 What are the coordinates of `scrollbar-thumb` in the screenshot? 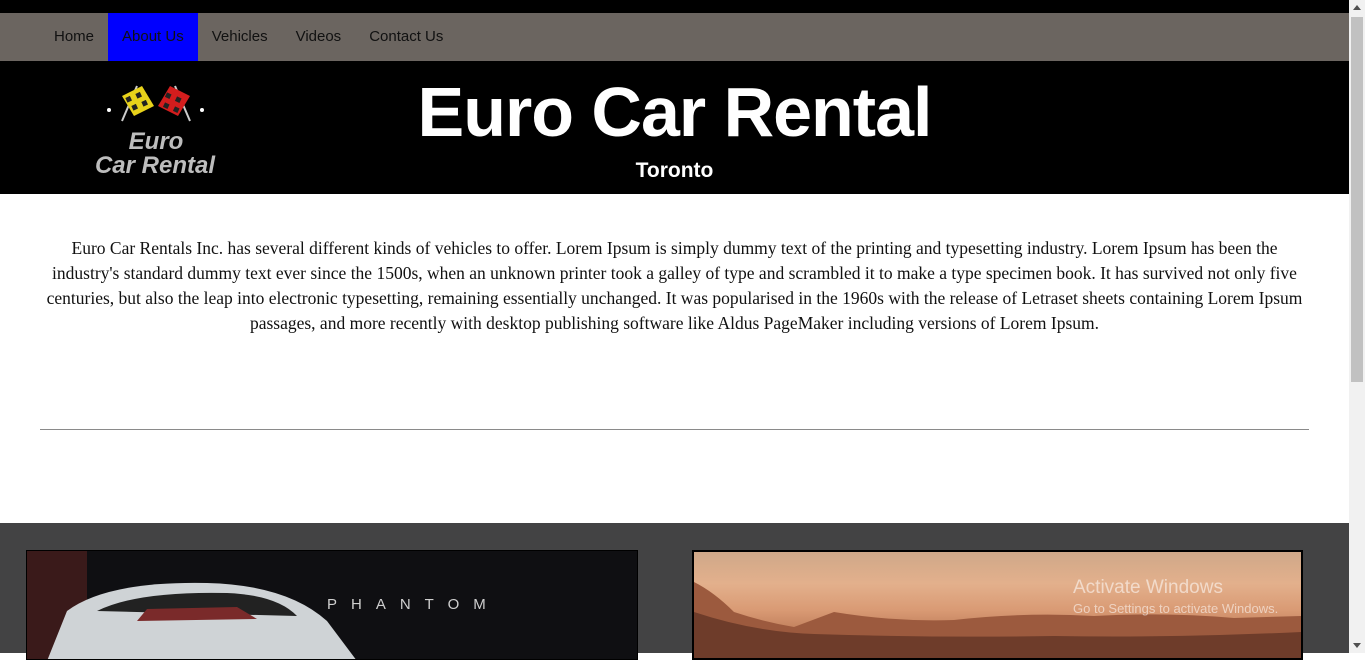 It's located at (1357, 199).